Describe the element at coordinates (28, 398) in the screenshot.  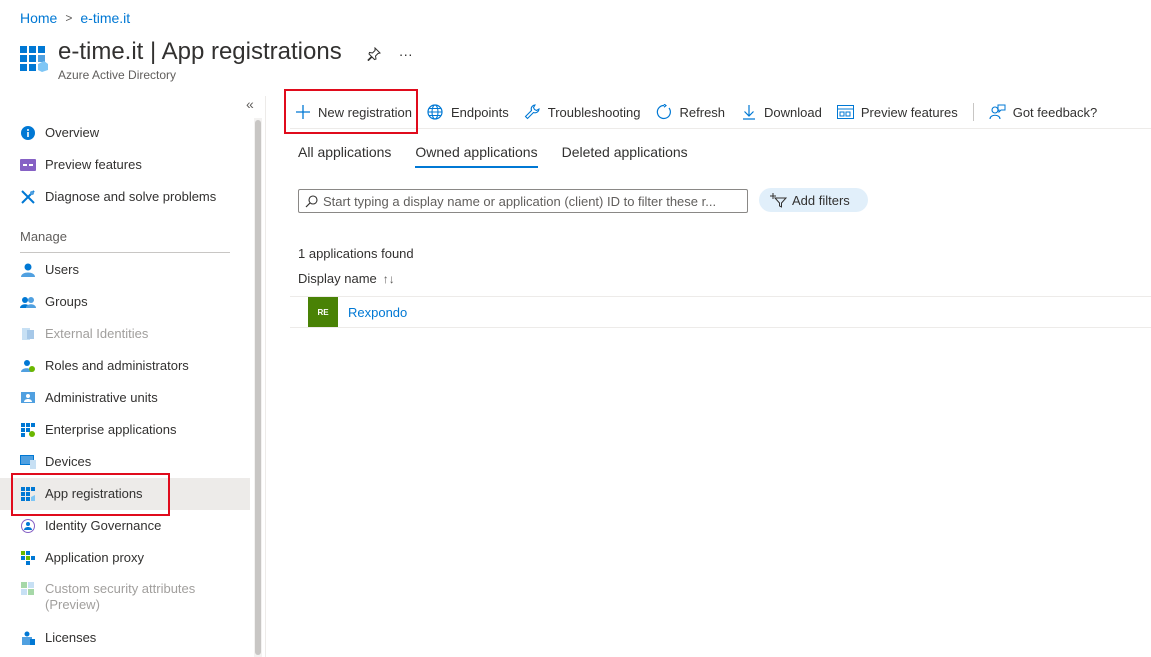
I see `admin-units-icon` at that location.